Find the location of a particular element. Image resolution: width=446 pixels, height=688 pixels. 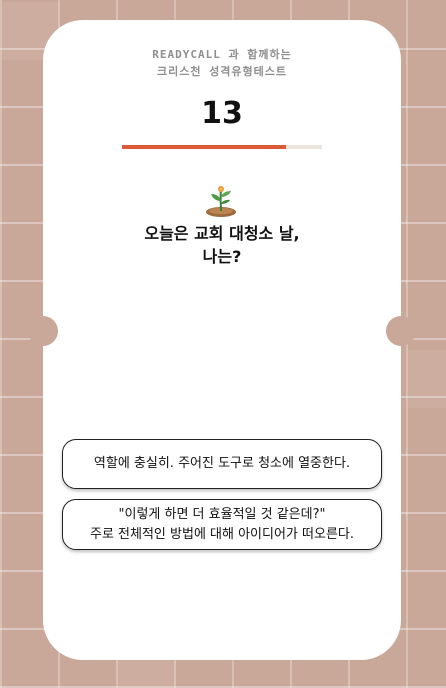

brand-line-2: 크리스천 성격유형테스트 is located at coordinates (222, 71).